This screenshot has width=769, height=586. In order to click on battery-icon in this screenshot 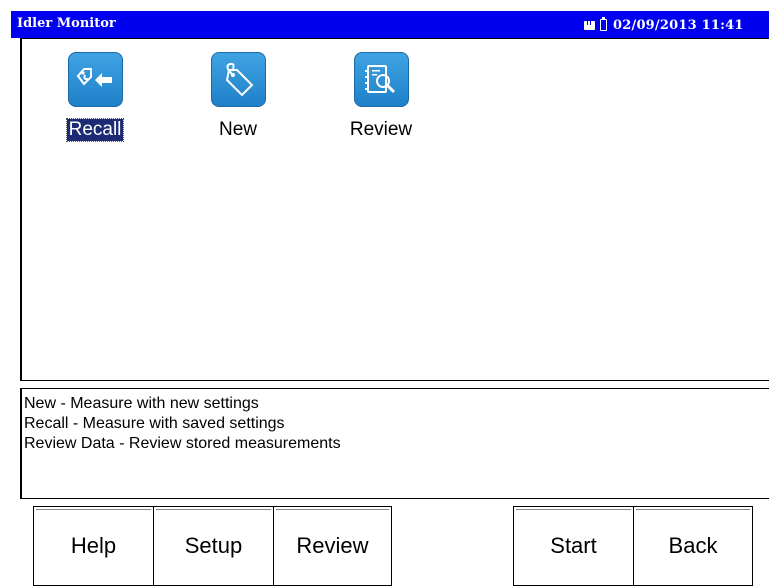, I will do `click(603, 24)`.